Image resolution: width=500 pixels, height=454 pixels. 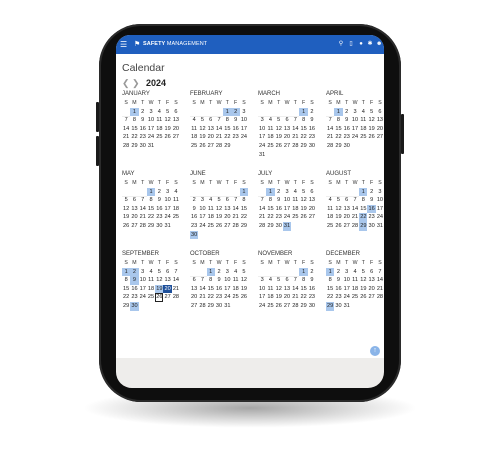 I want to click on next-year-button: ❯, so click(x=136, y=83).